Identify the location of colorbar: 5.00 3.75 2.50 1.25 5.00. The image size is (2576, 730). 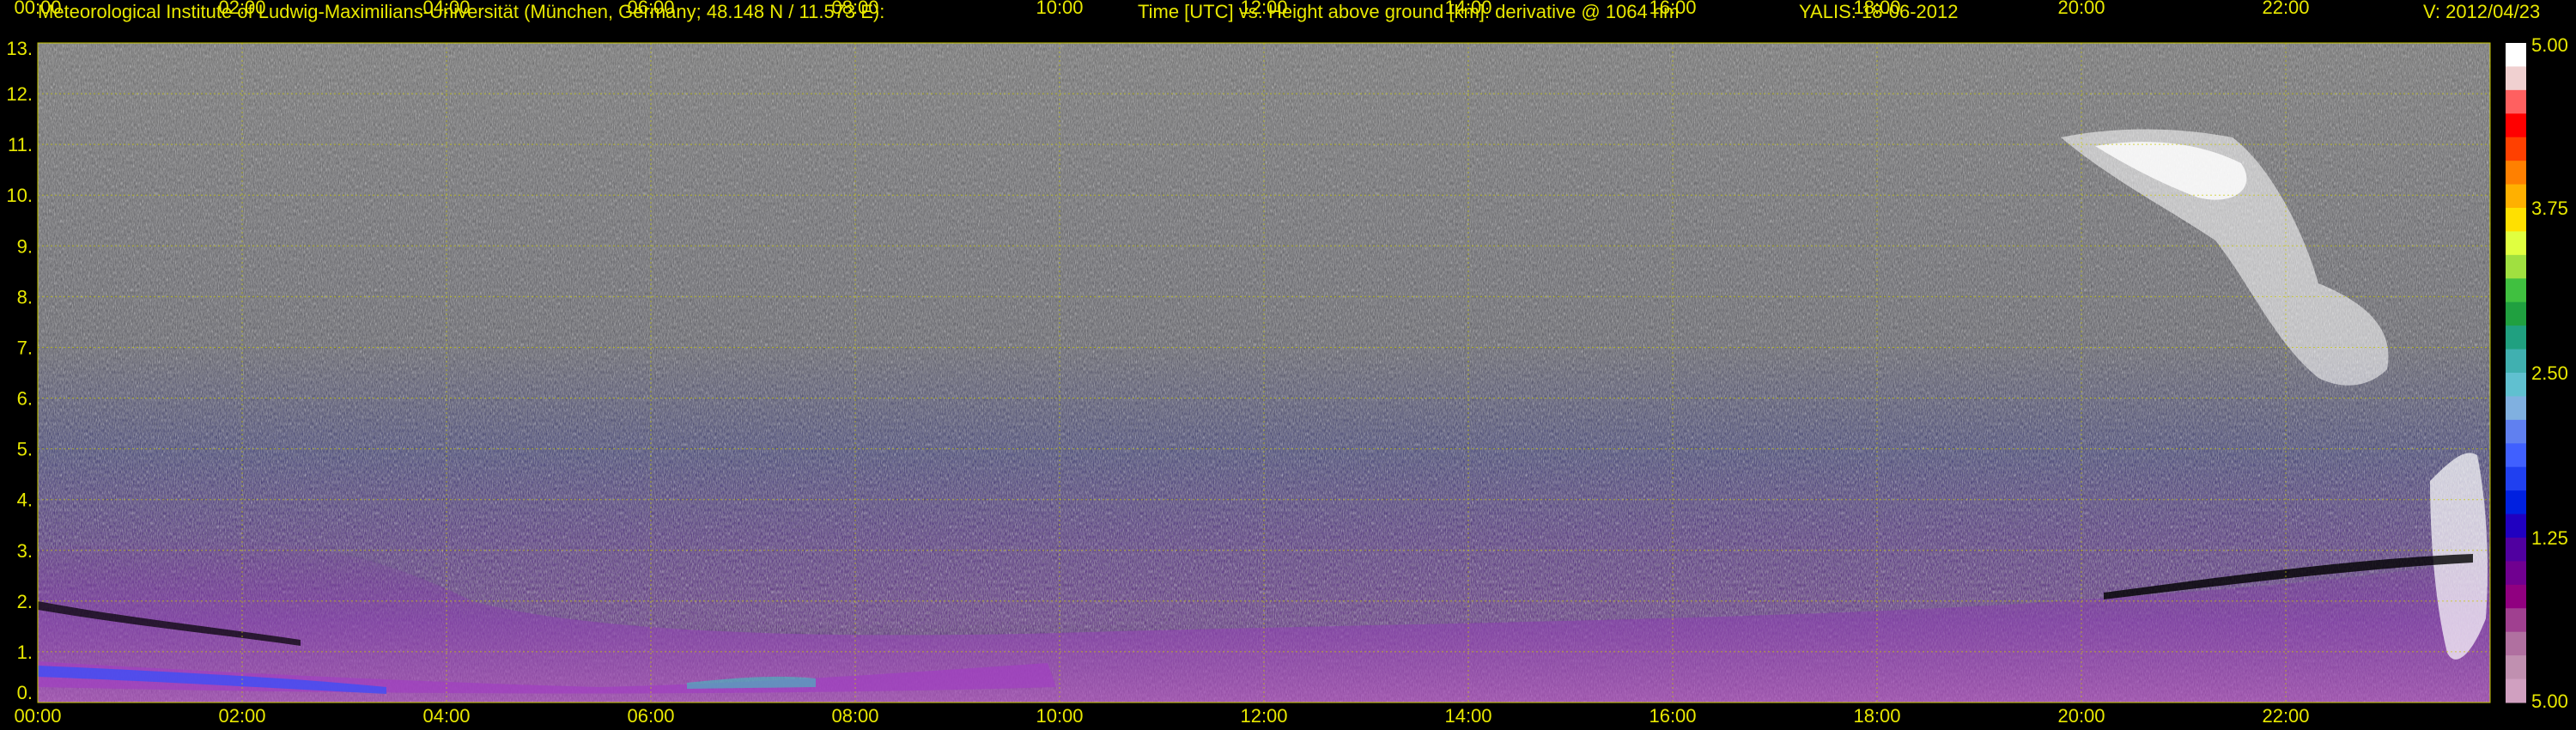
(2537, 373).